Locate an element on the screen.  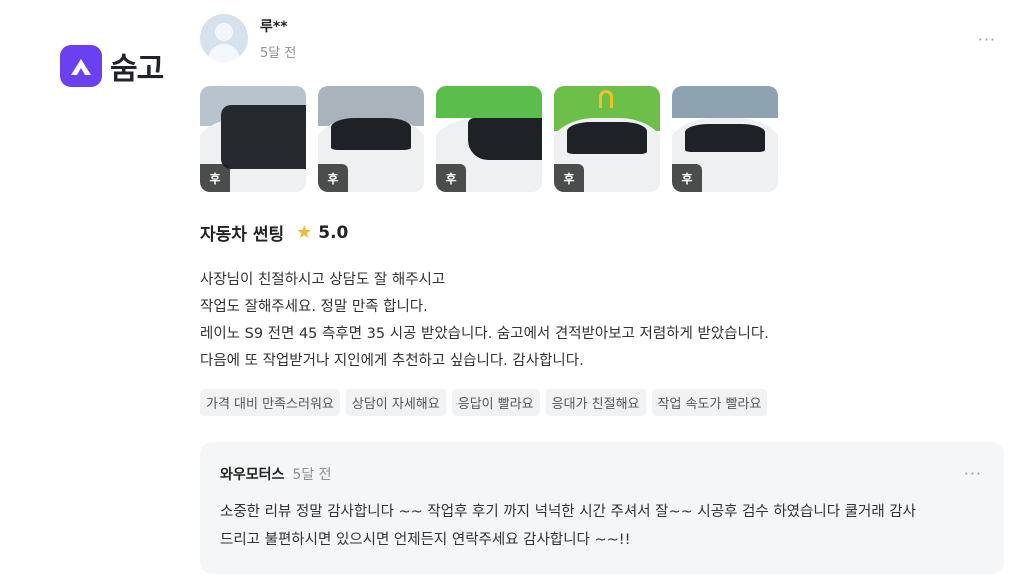
reply-line: 드리고 불편하시면 있으시면 언제든지 연락주세요 감사합니다 ~~!! is located at coordinates (425, 540).